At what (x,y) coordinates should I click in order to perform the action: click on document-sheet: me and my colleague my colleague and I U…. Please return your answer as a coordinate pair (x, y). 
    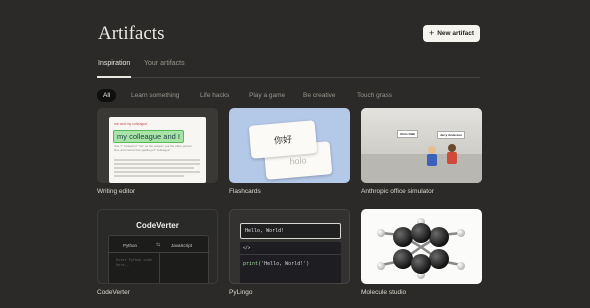
    Looking at the image, I should click on (157, 150).